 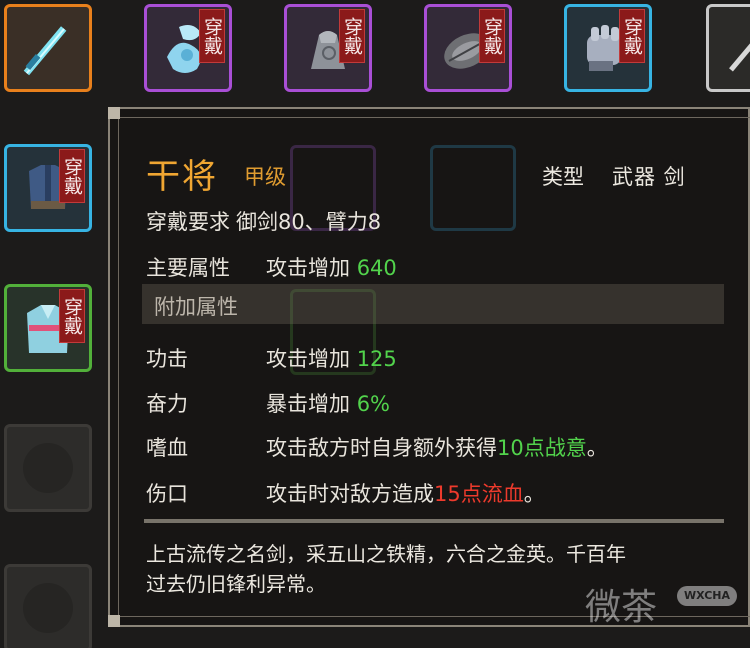 I want to click on extra-attr: 暴击增加 6%, so click(x=328, y=403).